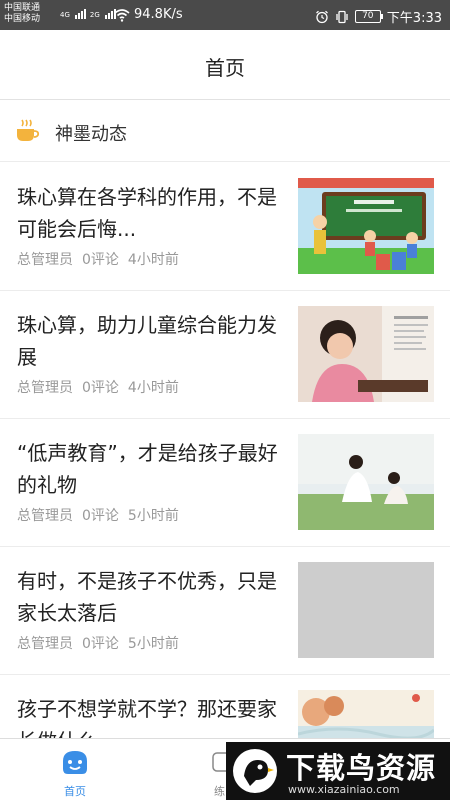 The width and height of the screenshot is (450, 800). I want to click on section-header: 神墨动态, so click(225, 131).